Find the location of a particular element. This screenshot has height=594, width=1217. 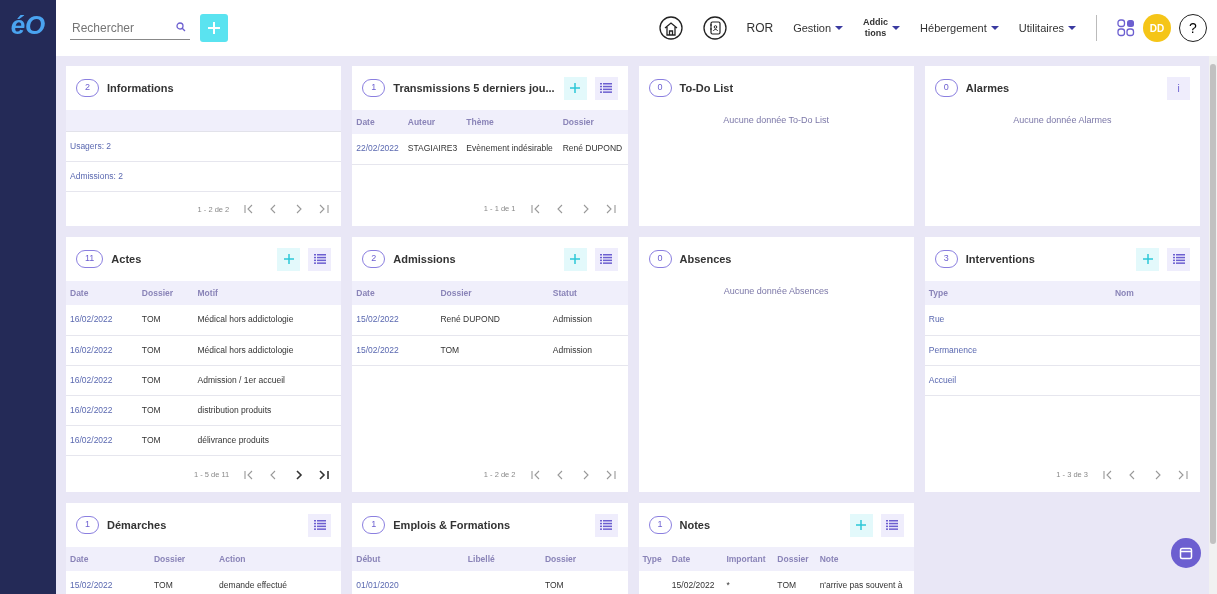

card-title: Alarmes is located at coordinates (987, 88).